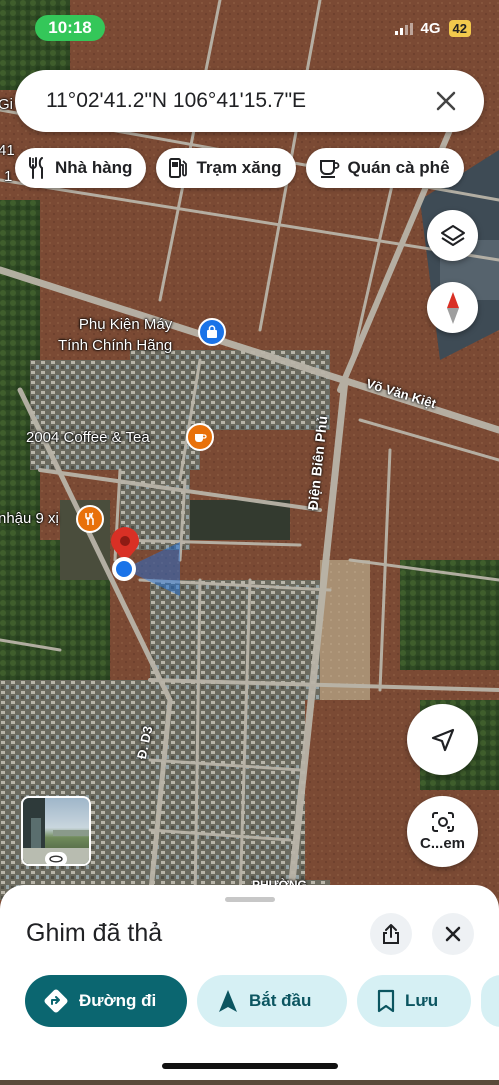  I want to click on restaurant-poi-icon, so click(90, 519).